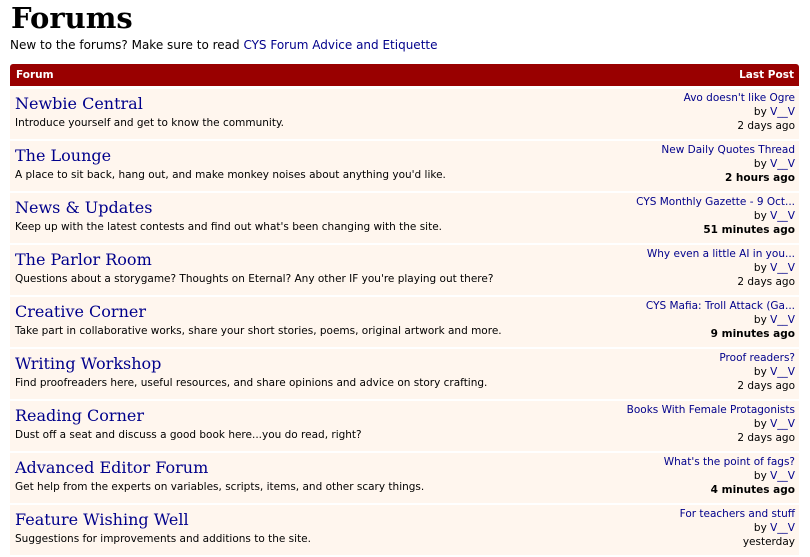  What do you see at coordinates (80, 312) in the screenshot?
I see `forum-name-link: Creative Corner` at bounding box center [80, 312].